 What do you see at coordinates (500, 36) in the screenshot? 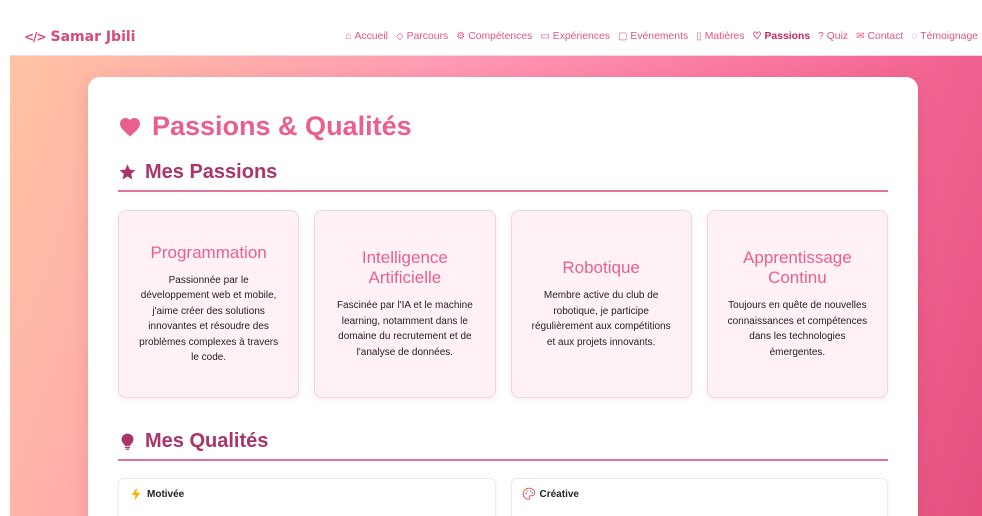
I see `nav-link-label: Compétences` at bounding box center [500, 36].